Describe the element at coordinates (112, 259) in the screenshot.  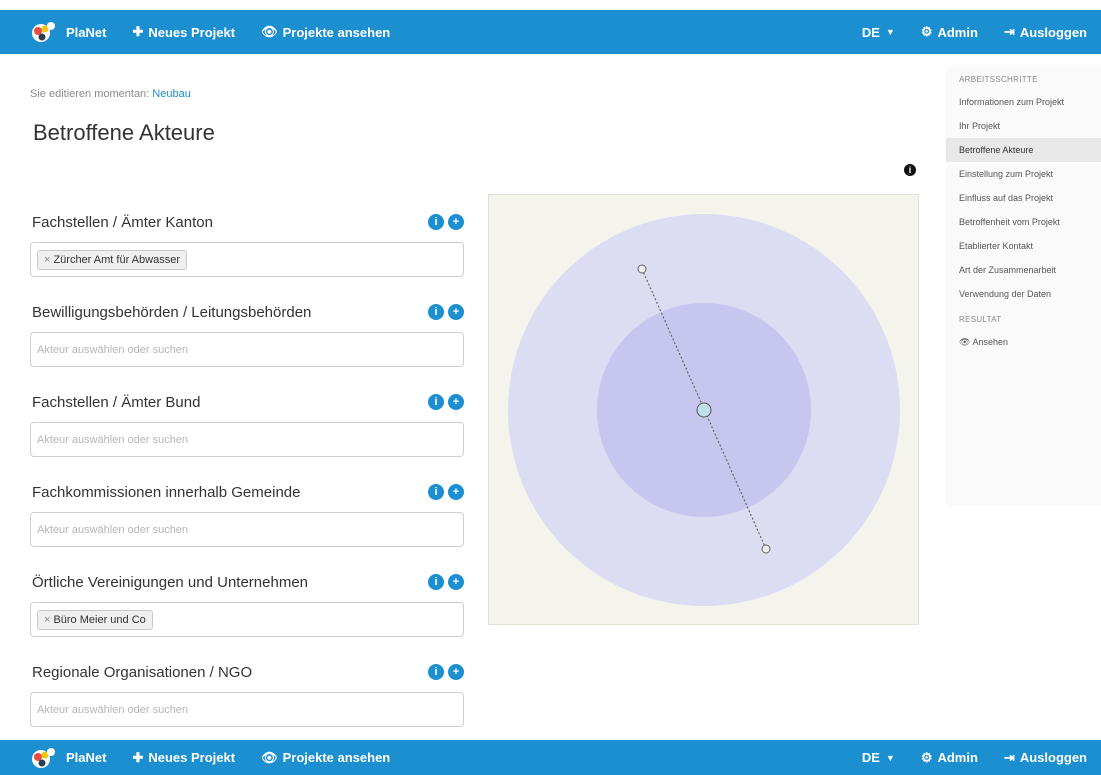
I see `actor-tag: × Zürcher Amt für Abwasser` at that location.